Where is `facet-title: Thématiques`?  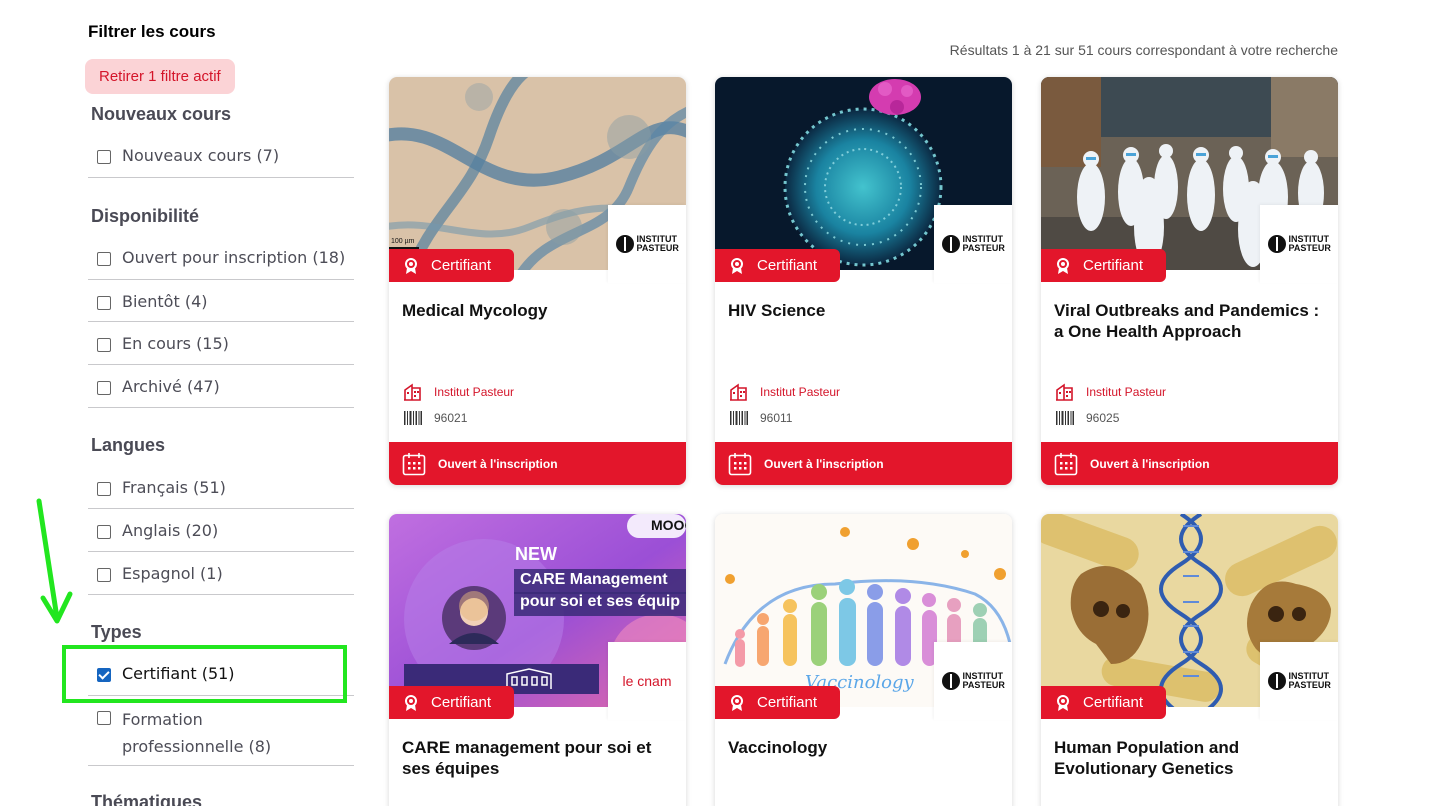
facet-title: Thématiques is located at coordinates (147, 799).